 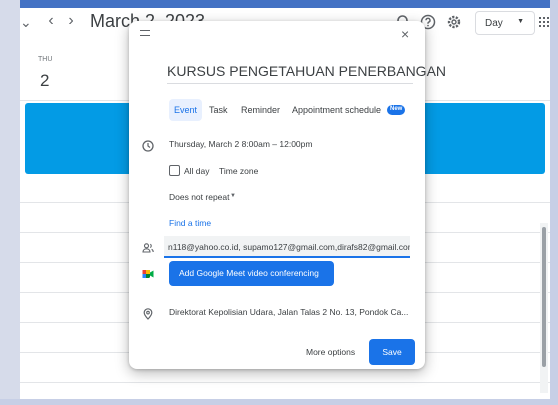 I want to click on view-select: Day ▼, so click(x=505, y=23).